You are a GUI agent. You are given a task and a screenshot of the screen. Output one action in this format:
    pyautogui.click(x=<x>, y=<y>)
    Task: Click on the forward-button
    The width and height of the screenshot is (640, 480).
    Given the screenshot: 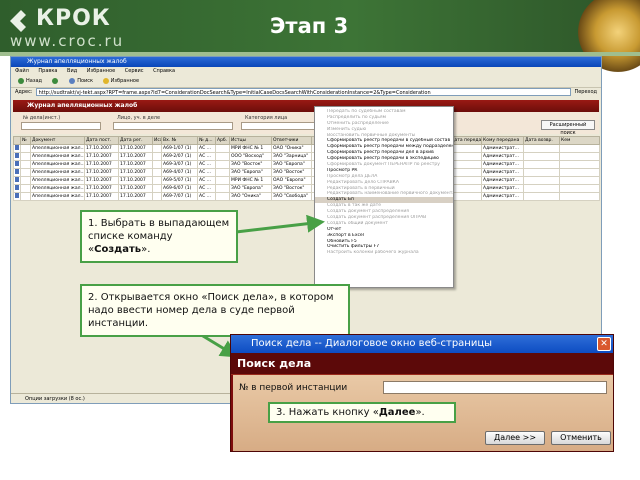 What is the action you would take?
    pyautogui.click(x=56, y=81)
    